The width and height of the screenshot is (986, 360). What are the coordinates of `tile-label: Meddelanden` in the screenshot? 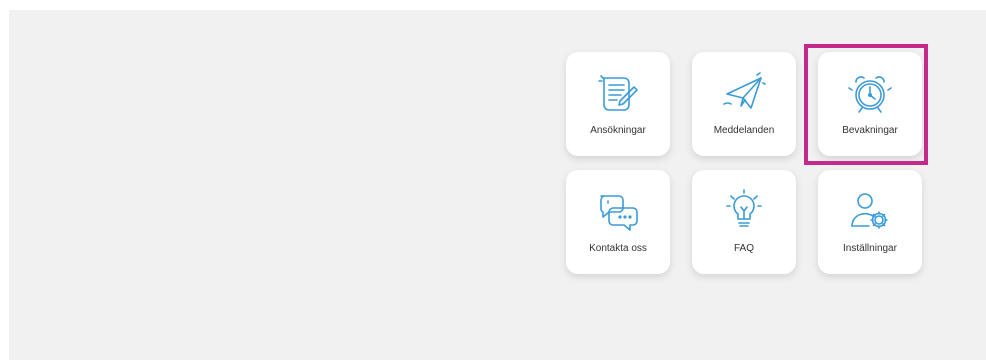 It's located at (744, 130).